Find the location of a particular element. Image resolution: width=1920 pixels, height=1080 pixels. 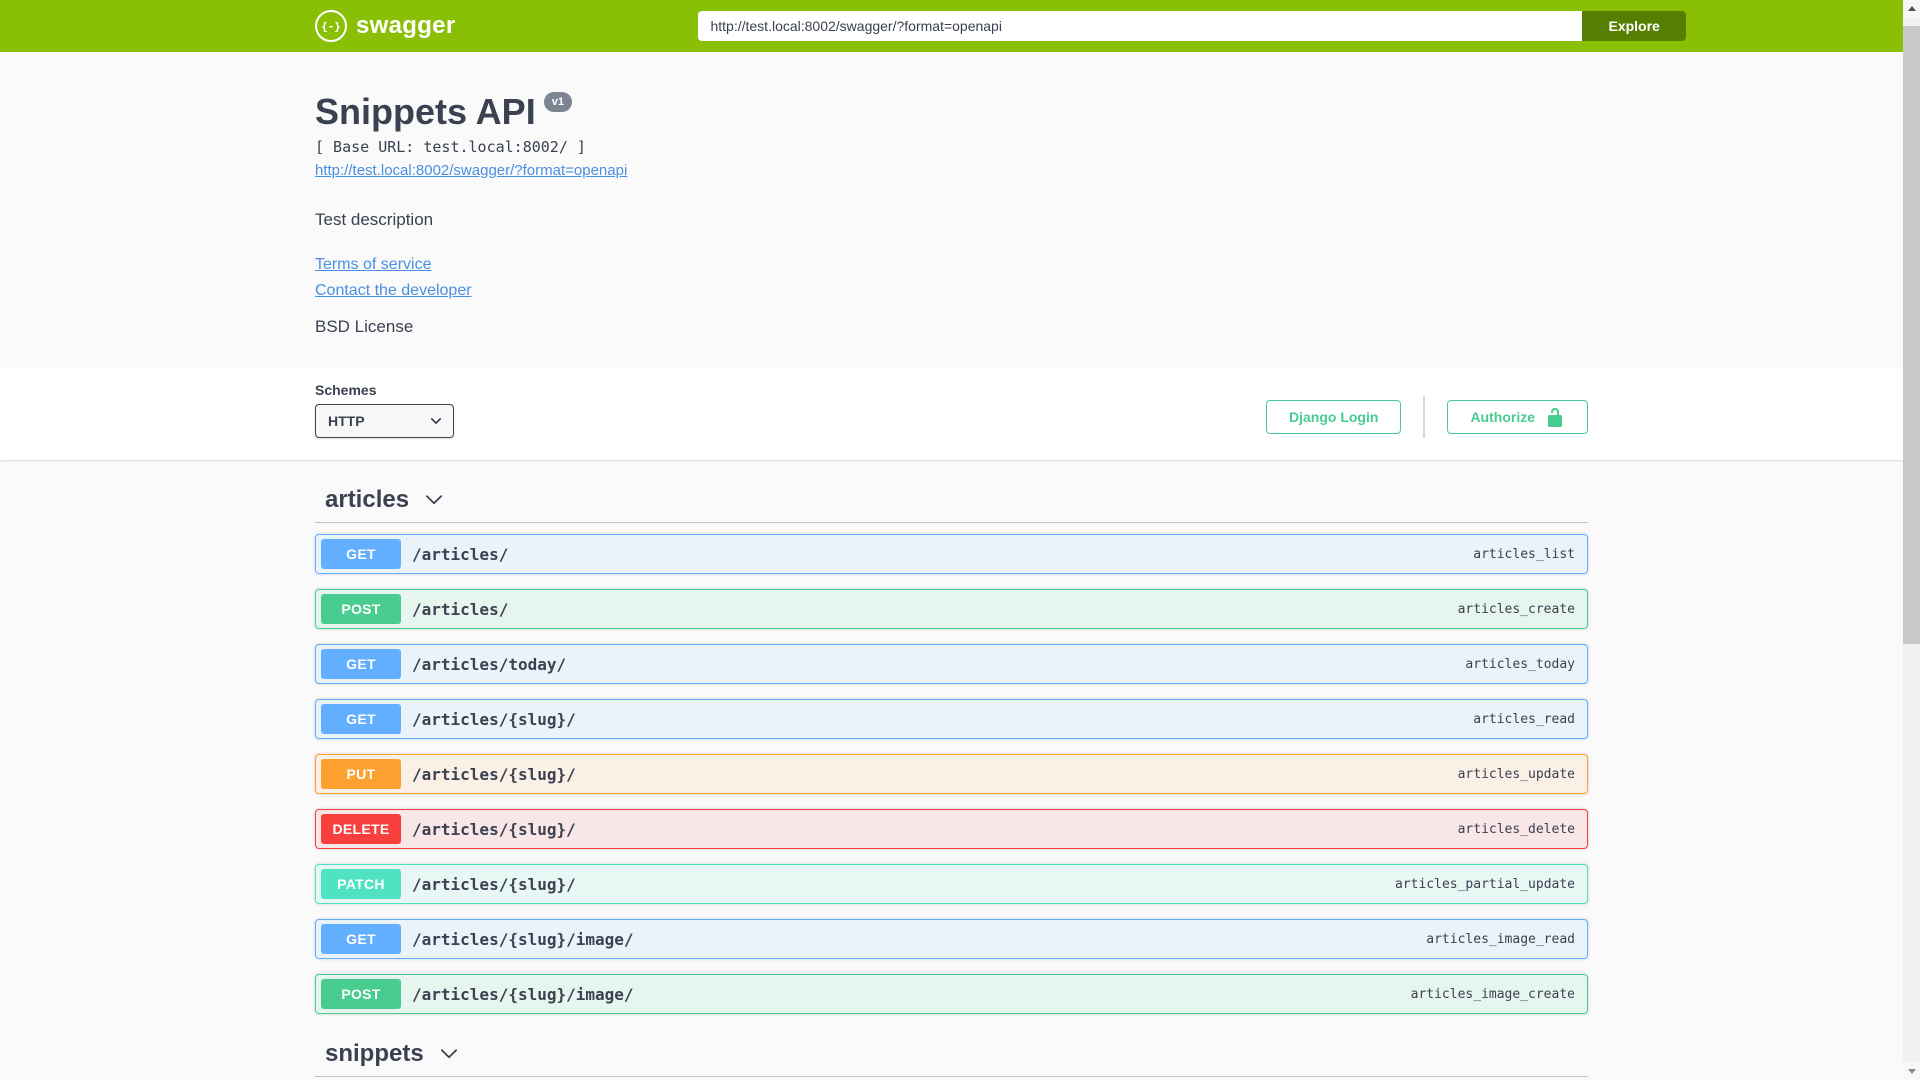

swagger-logo-icon: {-} is located at coordinates (331, 26).